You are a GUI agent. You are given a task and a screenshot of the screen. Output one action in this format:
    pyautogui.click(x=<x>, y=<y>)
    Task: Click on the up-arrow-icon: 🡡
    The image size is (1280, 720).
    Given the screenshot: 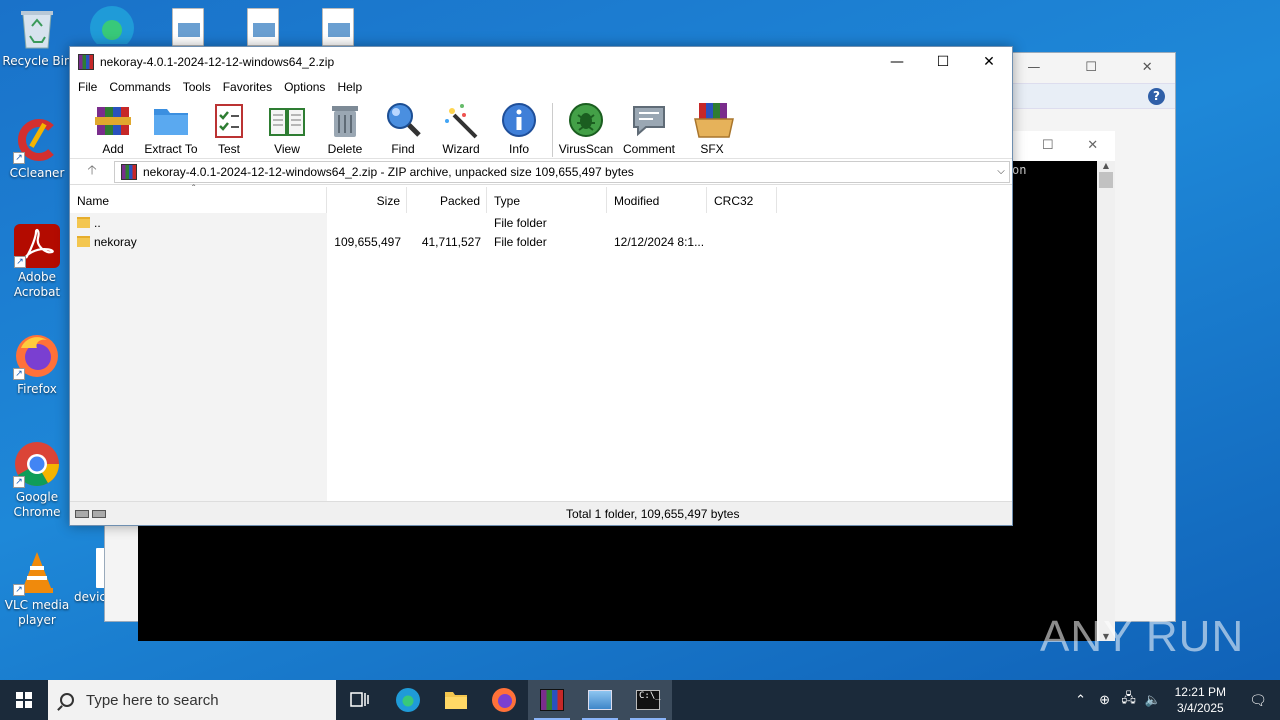 What is the action you would take?
    pyautogui.click(x=92, y=172)
    